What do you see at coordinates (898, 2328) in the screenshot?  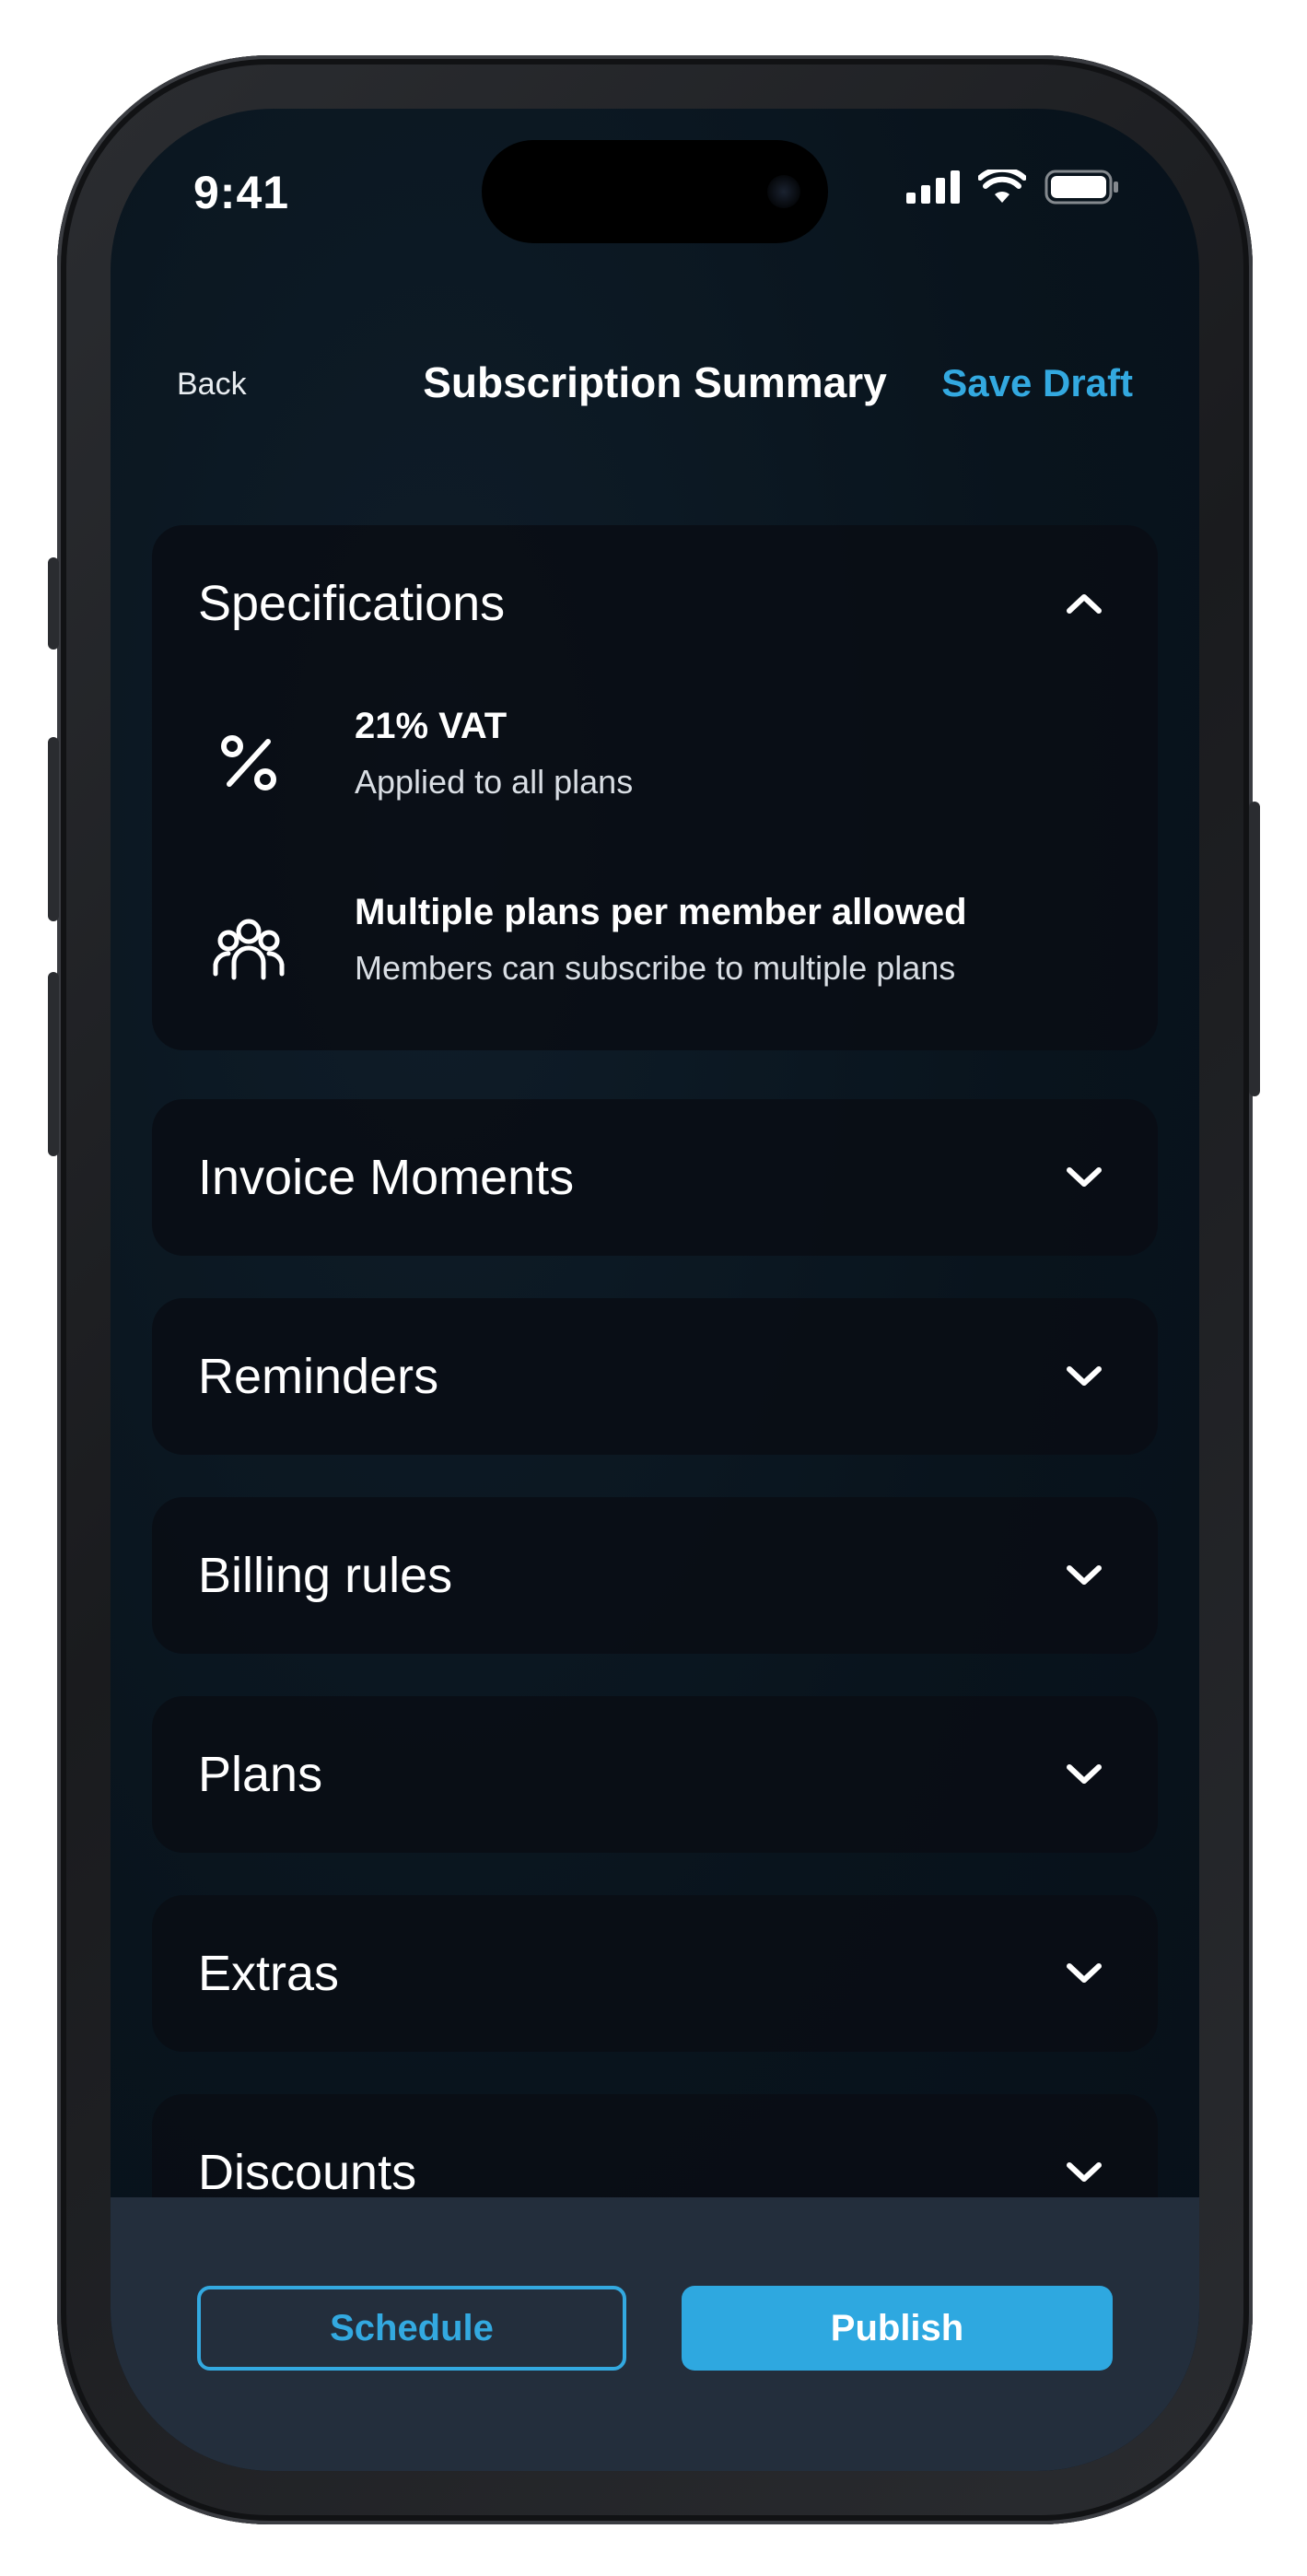 I see `publish-button: Publish` at bounding box center [898, 2328].